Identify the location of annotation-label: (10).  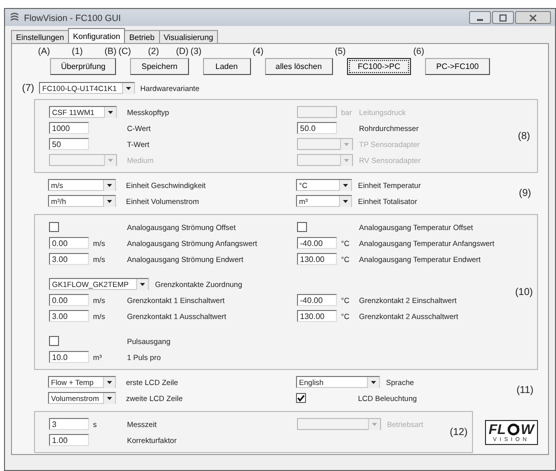
(524, 292).